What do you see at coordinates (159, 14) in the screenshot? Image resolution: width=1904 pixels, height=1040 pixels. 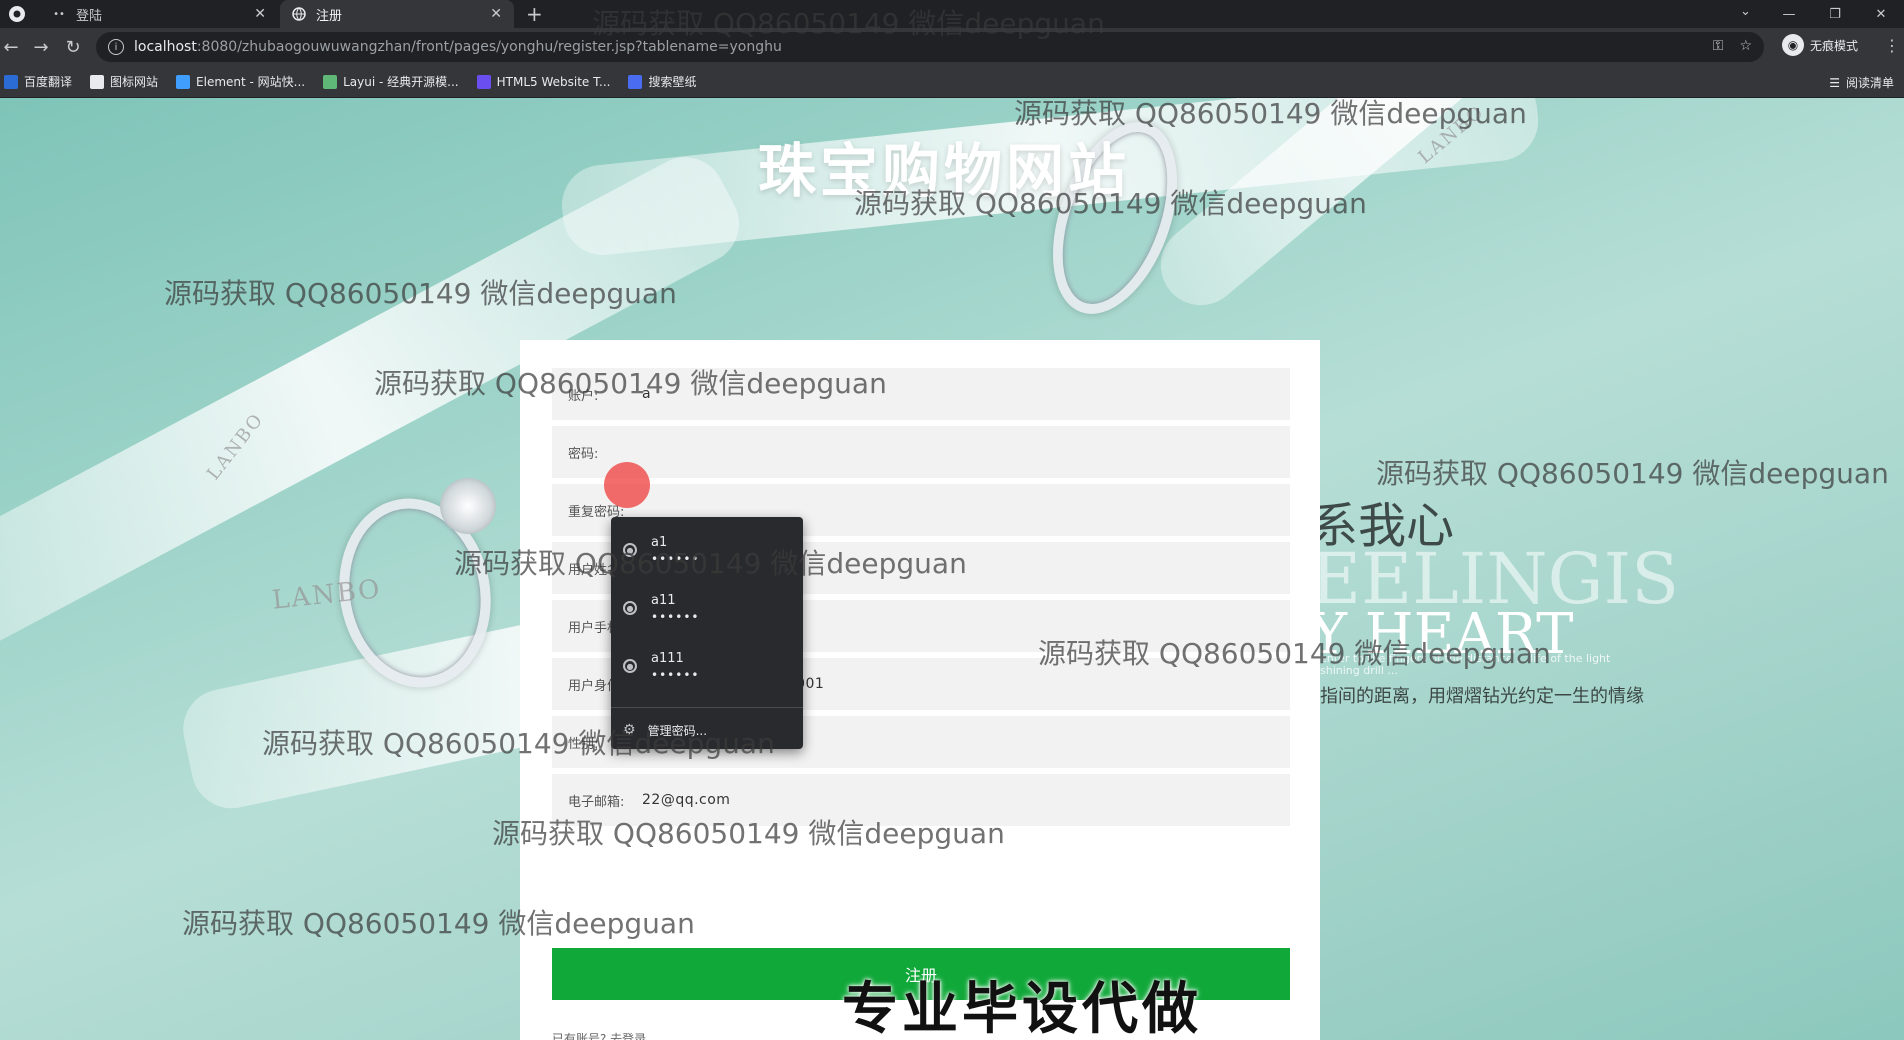 I see `tab-login: •• 登陆 ✕` at bounding box center [159, 14].